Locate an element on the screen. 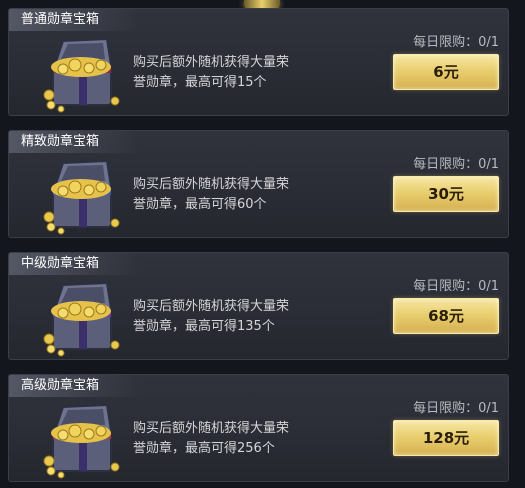 This screenshot has width=525, height=488. item-title: 普通勋章宝箱 is located at coordinates (74, 20).